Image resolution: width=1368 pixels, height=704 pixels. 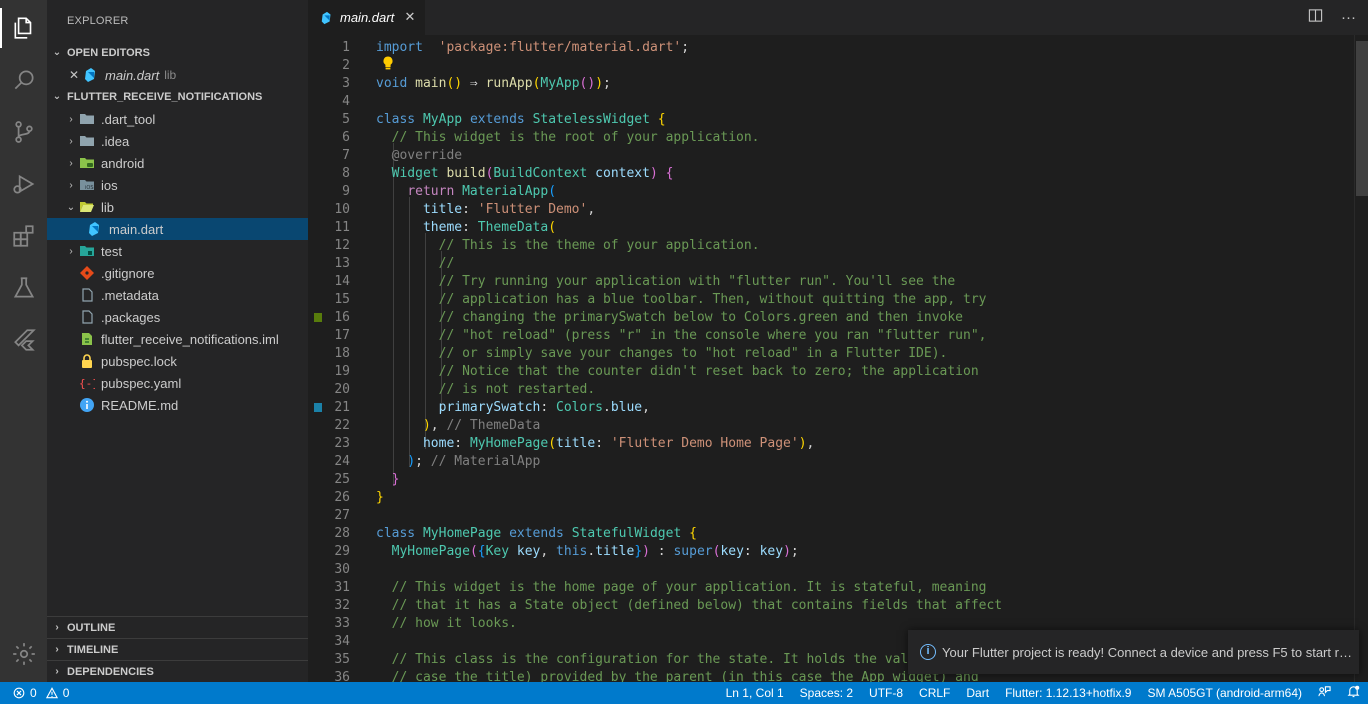 What do you see at coordinates (532, 173) in the screenshot?
I see `code-text: Widget build(BuildContext context) {` at bounding box center [532, 173].